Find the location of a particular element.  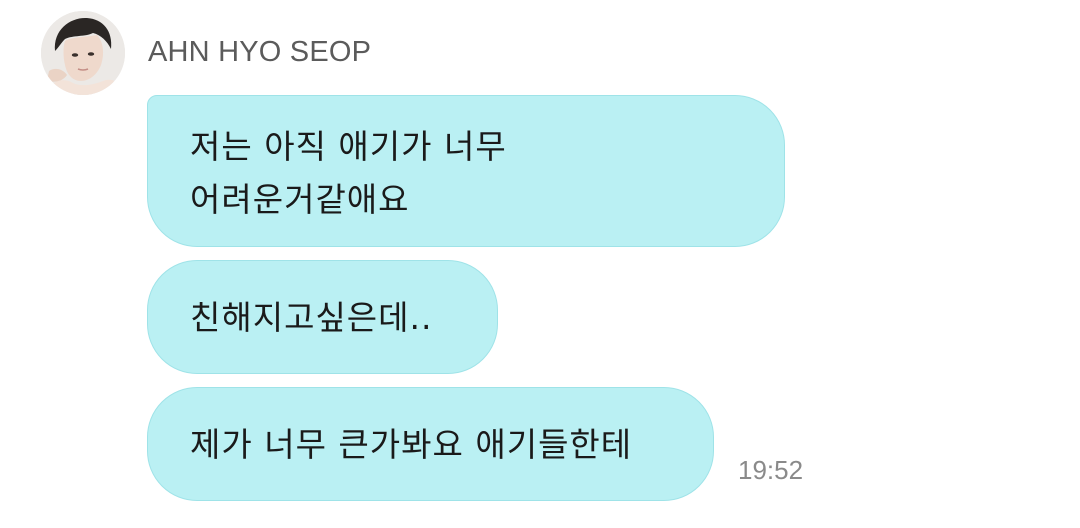

message-text: 어려운거같애요 is located at coordinates (300, 199).